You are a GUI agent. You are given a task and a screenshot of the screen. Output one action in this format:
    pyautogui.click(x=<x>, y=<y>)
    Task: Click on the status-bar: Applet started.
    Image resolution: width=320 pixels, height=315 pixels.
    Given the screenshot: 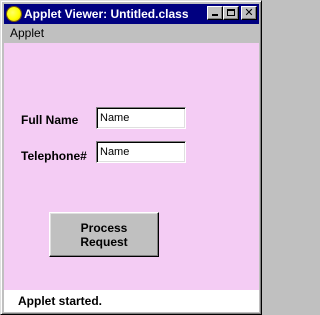 What is the action you would take?
    pyautogui.click(x=131, y=301)
    